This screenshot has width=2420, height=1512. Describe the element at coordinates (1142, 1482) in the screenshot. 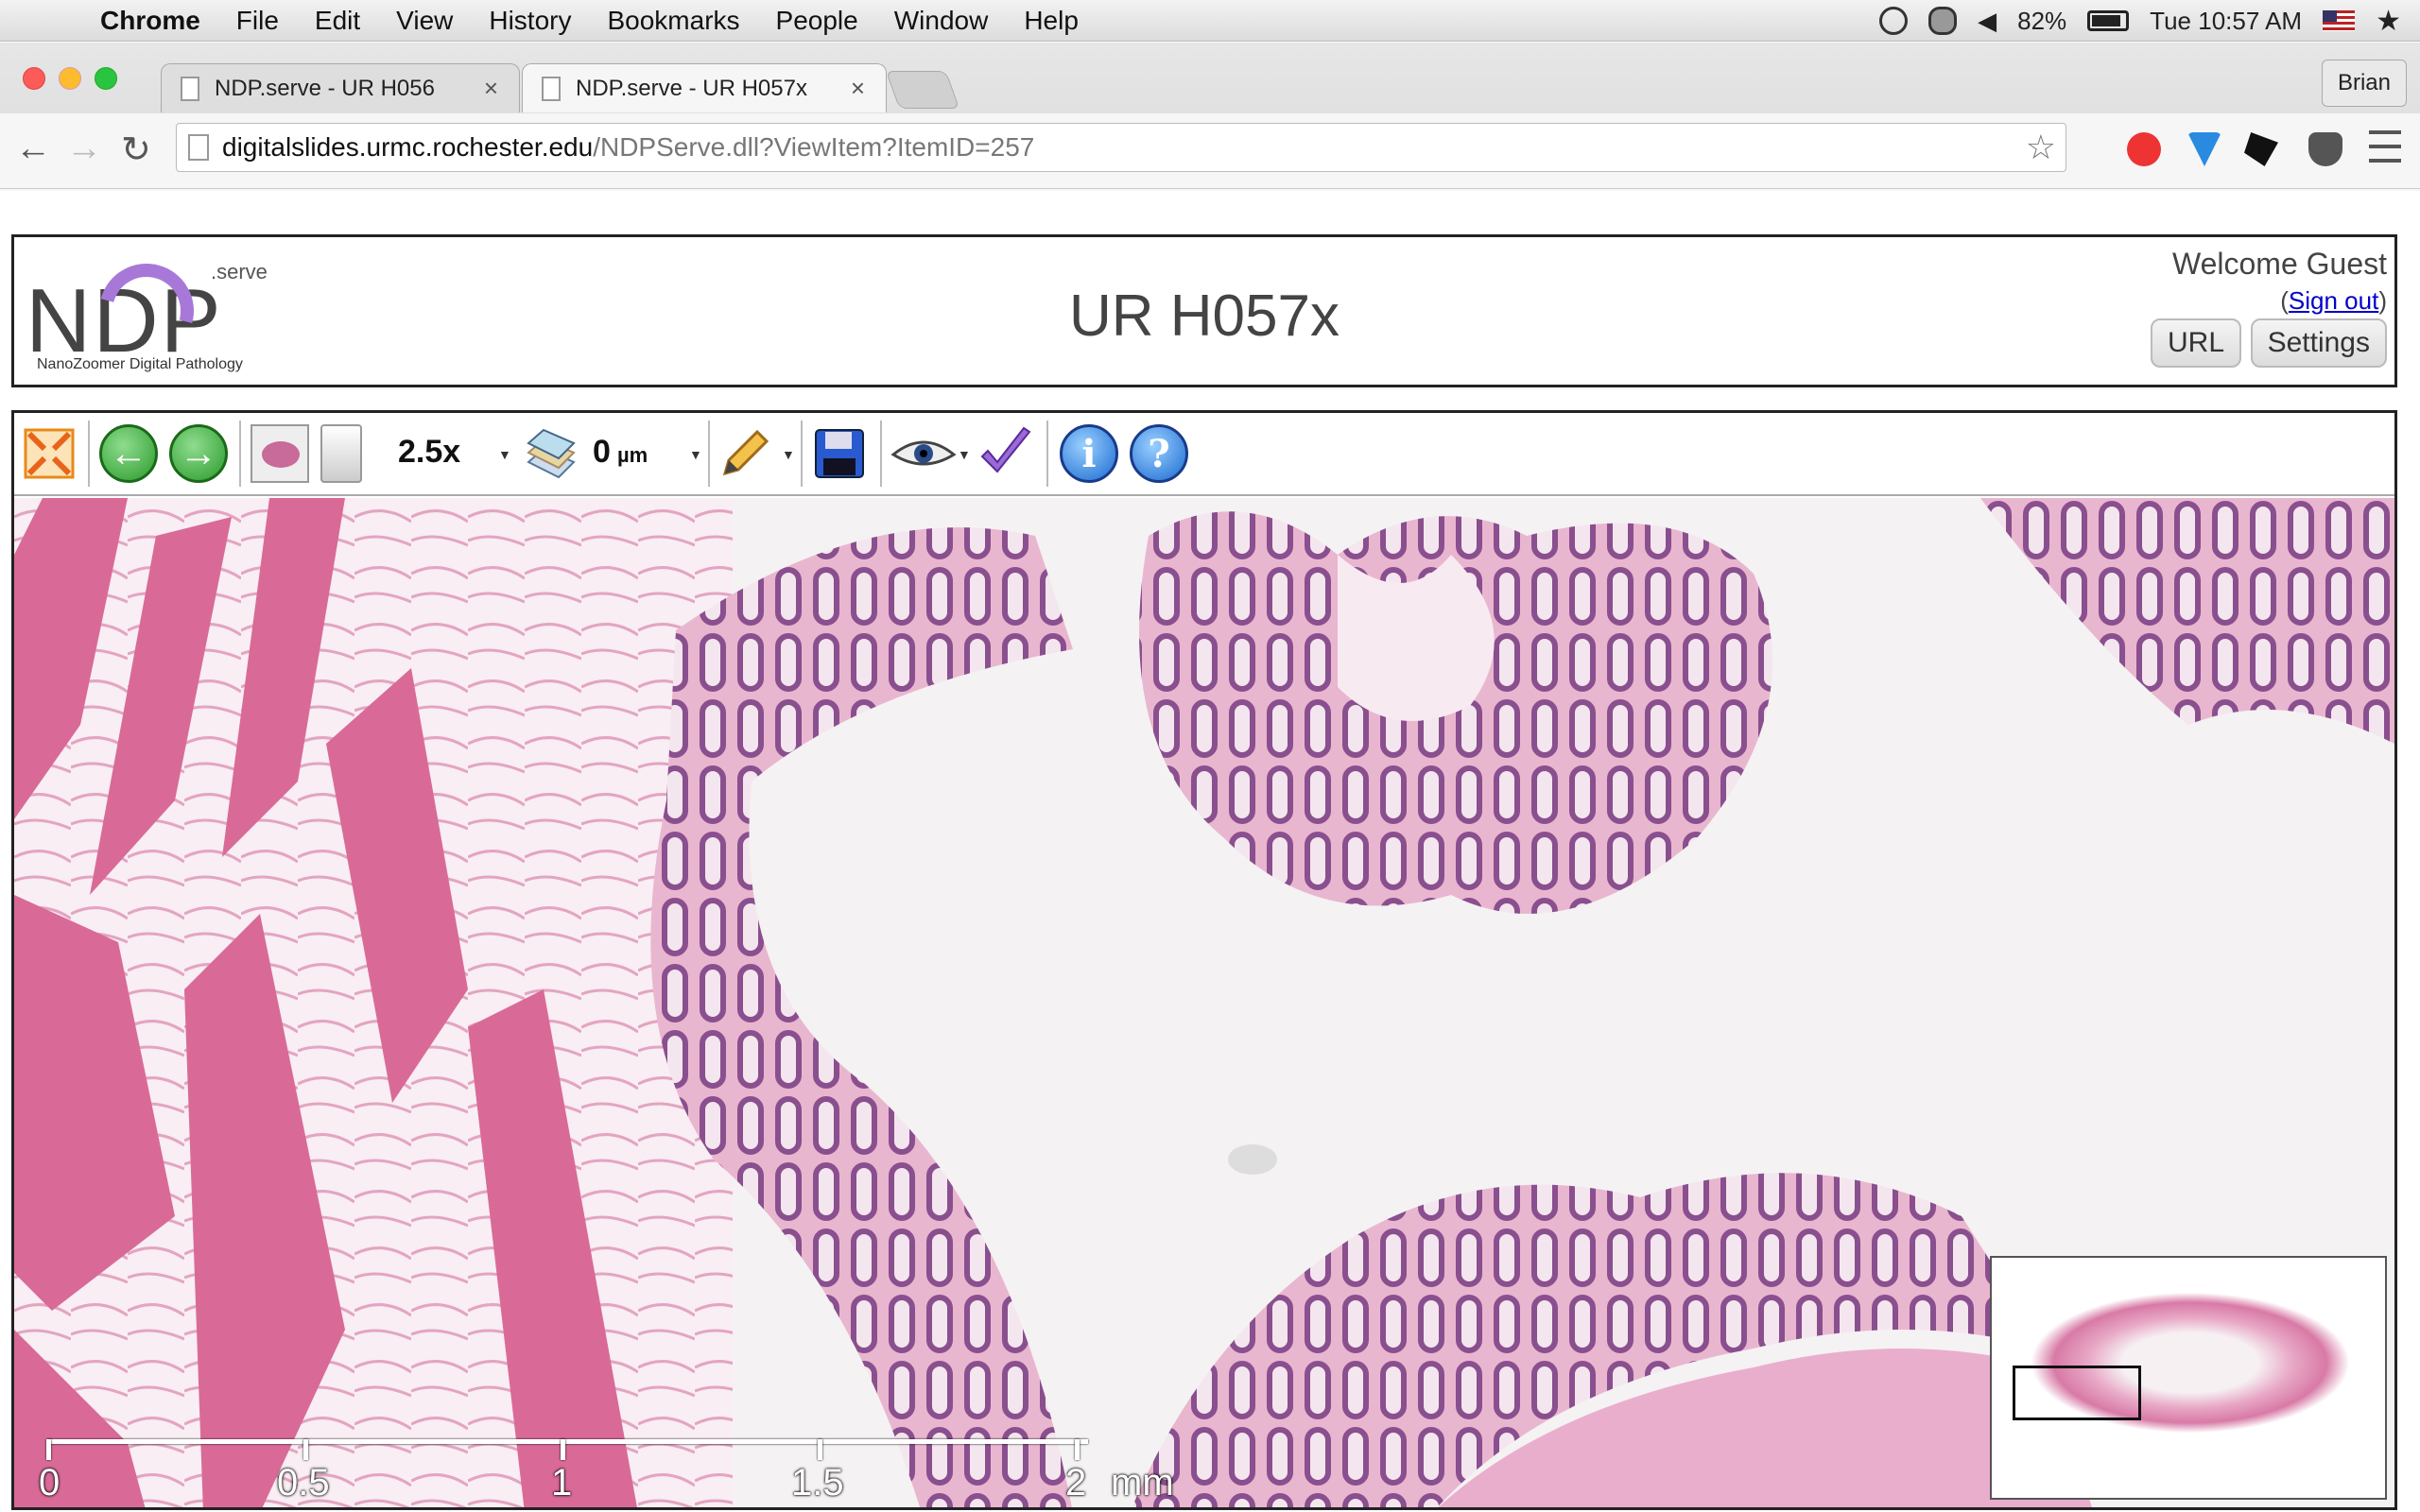

I see `scale-unit: mm` at that location.